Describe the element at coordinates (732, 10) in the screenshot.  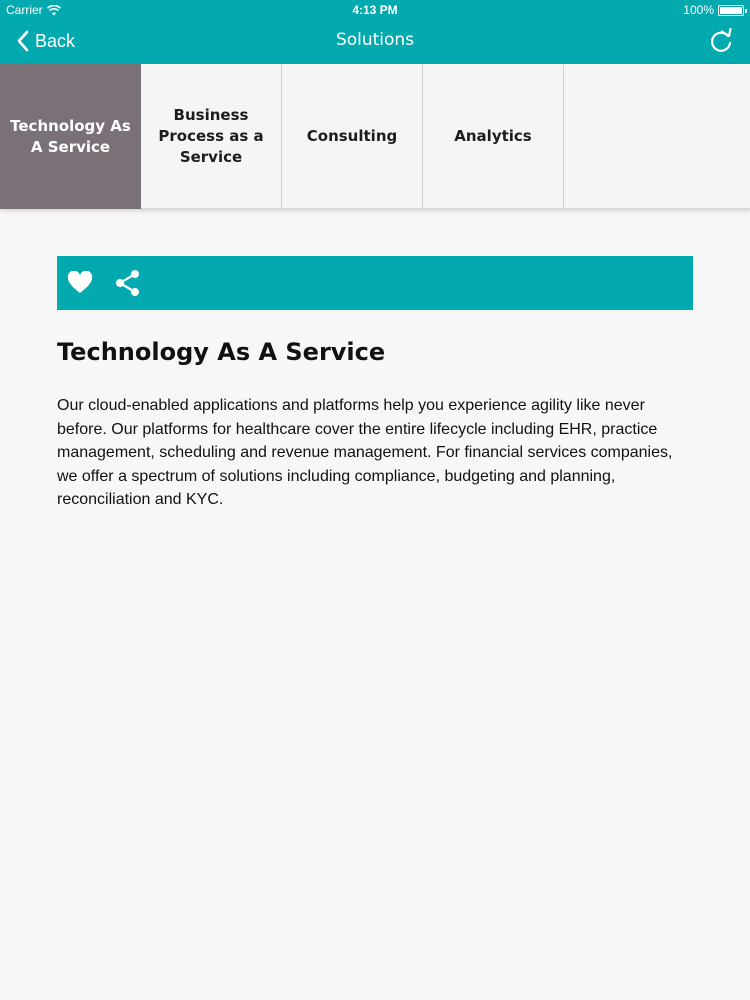
I see `battery-icon` at that location.